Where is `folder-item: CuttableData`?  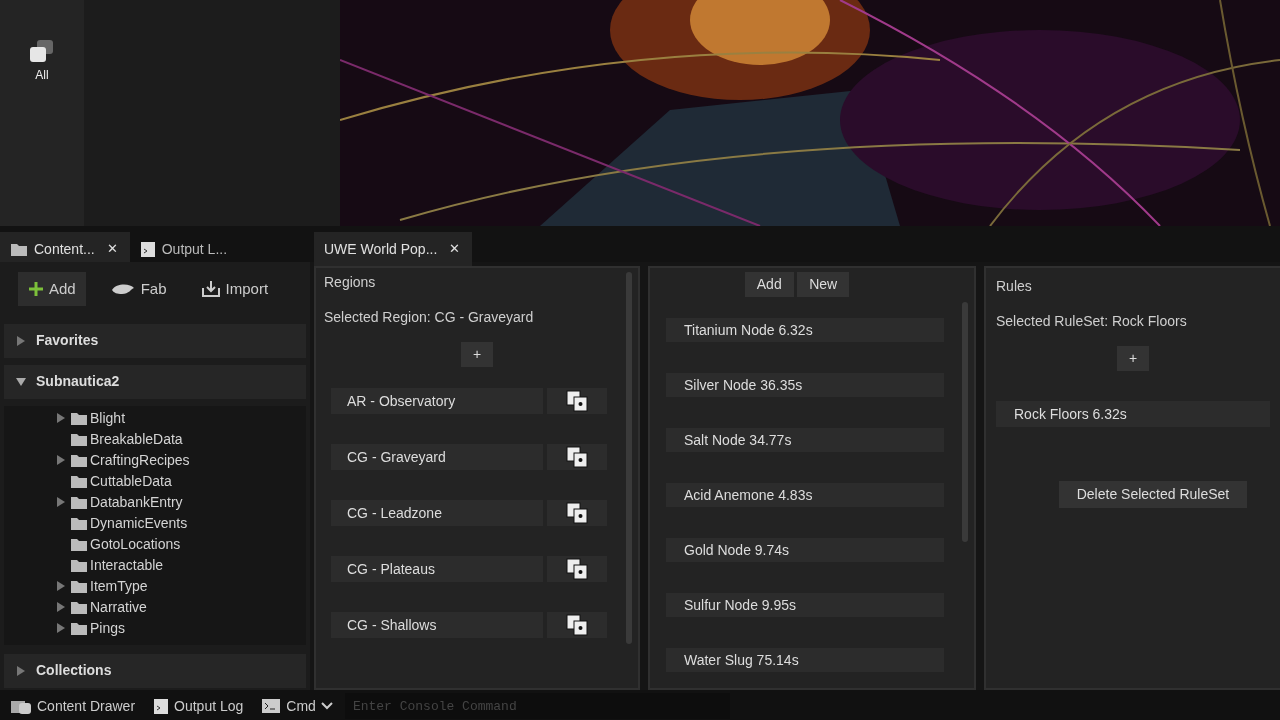
folder-item: CuttableData is located at coordinates (131, 481).